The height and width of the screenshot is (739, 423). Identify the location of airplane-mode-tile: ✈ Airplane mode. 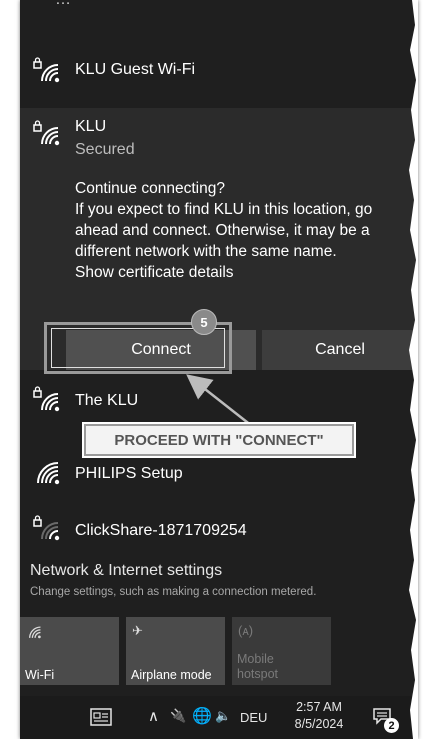
(175, 651).